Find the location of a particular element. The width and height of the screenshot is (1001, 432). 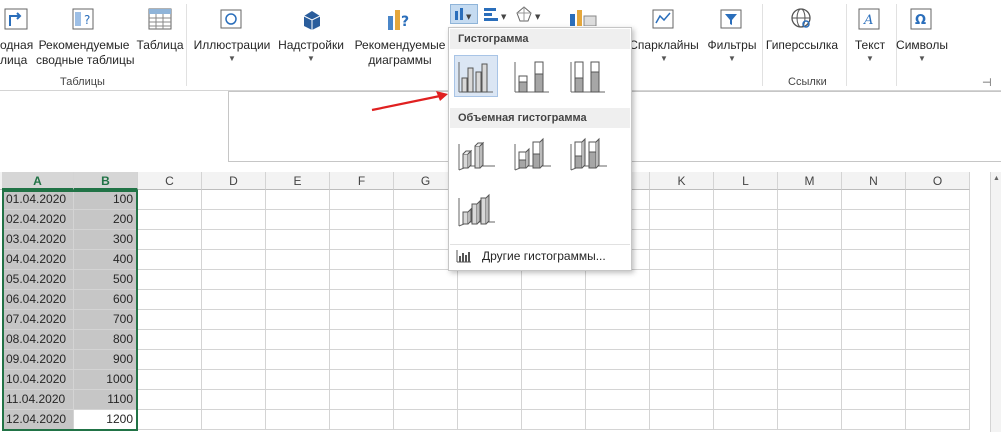

cell-date: 05.04.2020 is located at coordinates (38, 280).